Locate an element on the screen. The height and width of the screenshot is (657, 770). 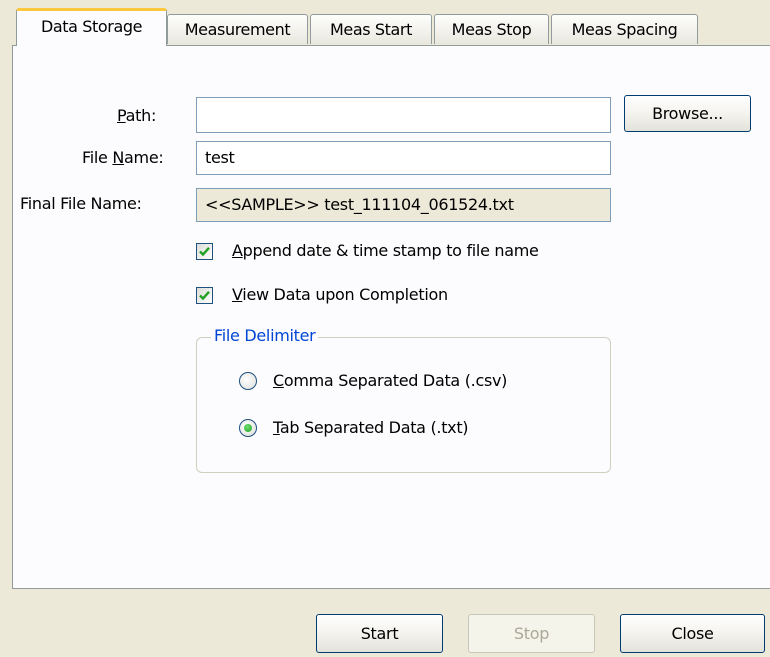
path-input is located at coordinates (403, 115).